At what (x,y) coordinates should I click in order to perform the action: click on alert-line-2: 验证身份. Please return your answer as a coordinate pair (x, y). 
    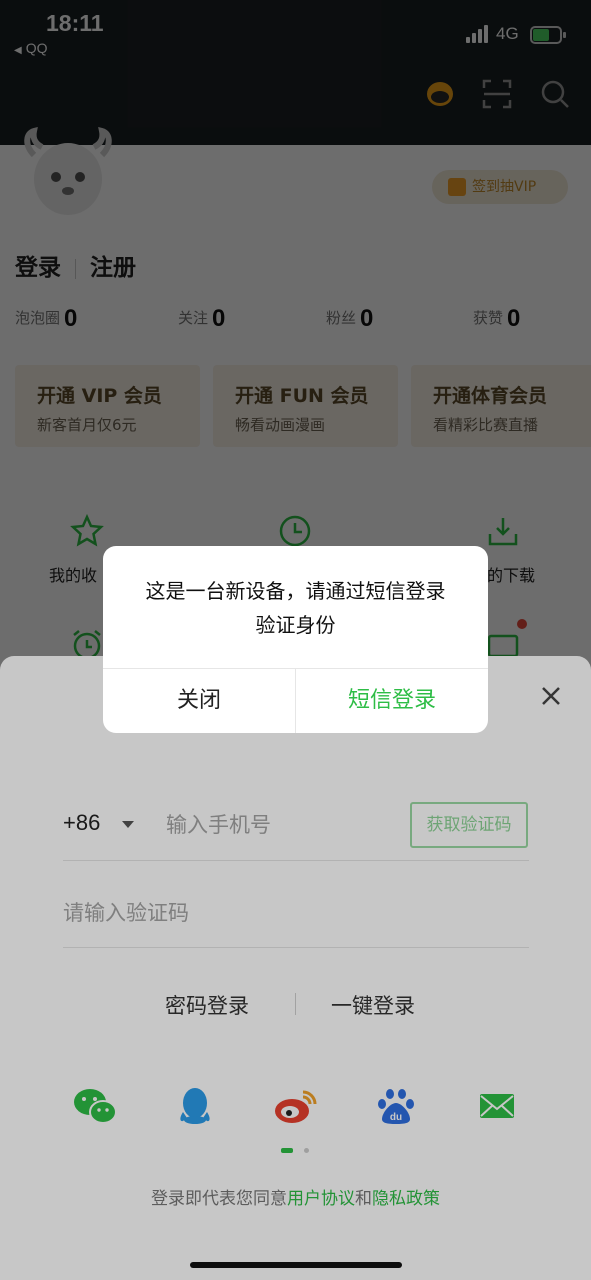
    Looking at the image, I should click on (295, 625).